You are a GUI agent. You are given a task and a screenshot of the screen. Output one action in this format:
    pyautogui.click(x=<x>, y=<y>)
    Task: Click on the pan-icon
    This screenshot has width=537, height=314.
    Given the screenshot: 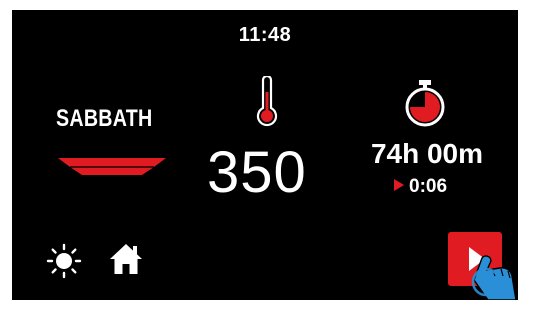 What is the action you would take?
    pyautogui.click(x=112, y=166)
    